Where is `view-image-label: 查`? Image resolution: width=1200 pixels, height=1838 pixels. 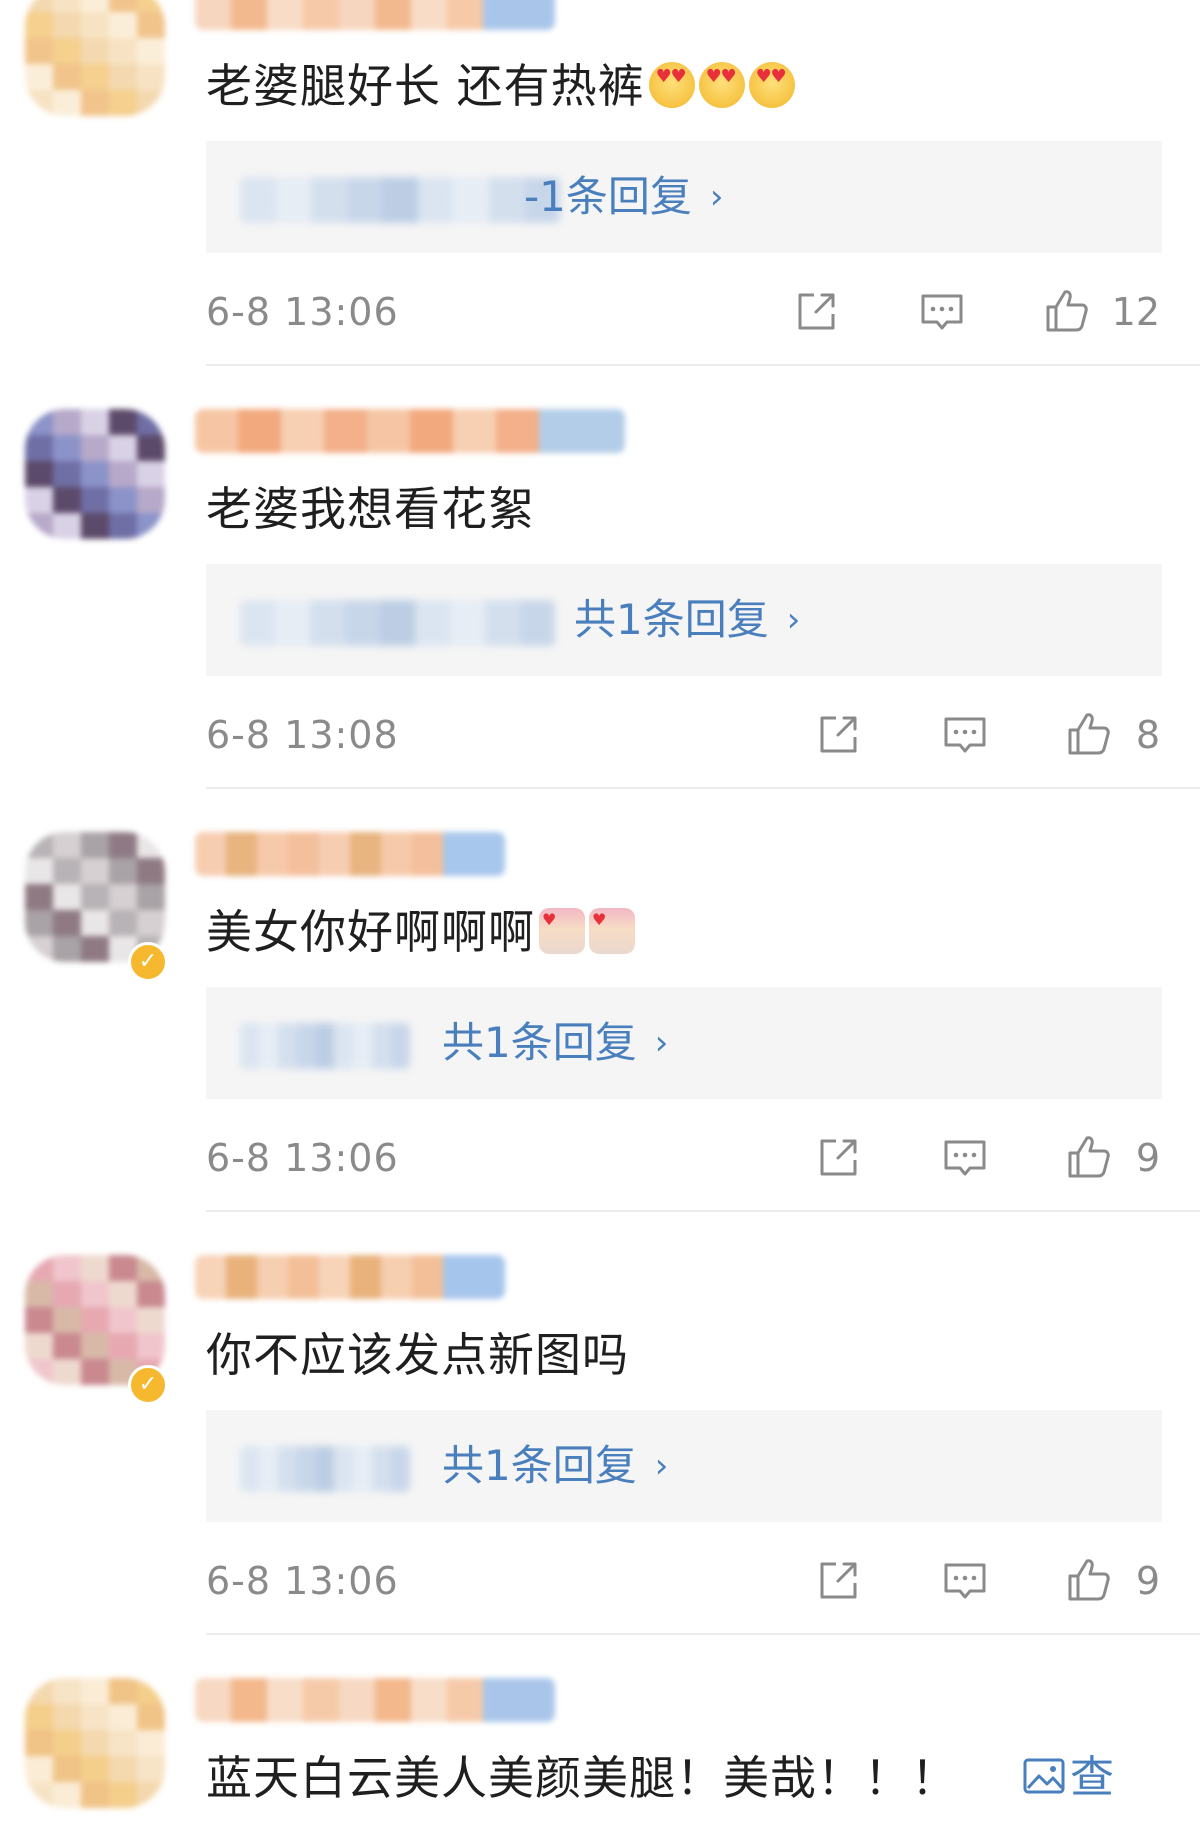 view-image-label: 查 is located at coordinates (1092, 1777).